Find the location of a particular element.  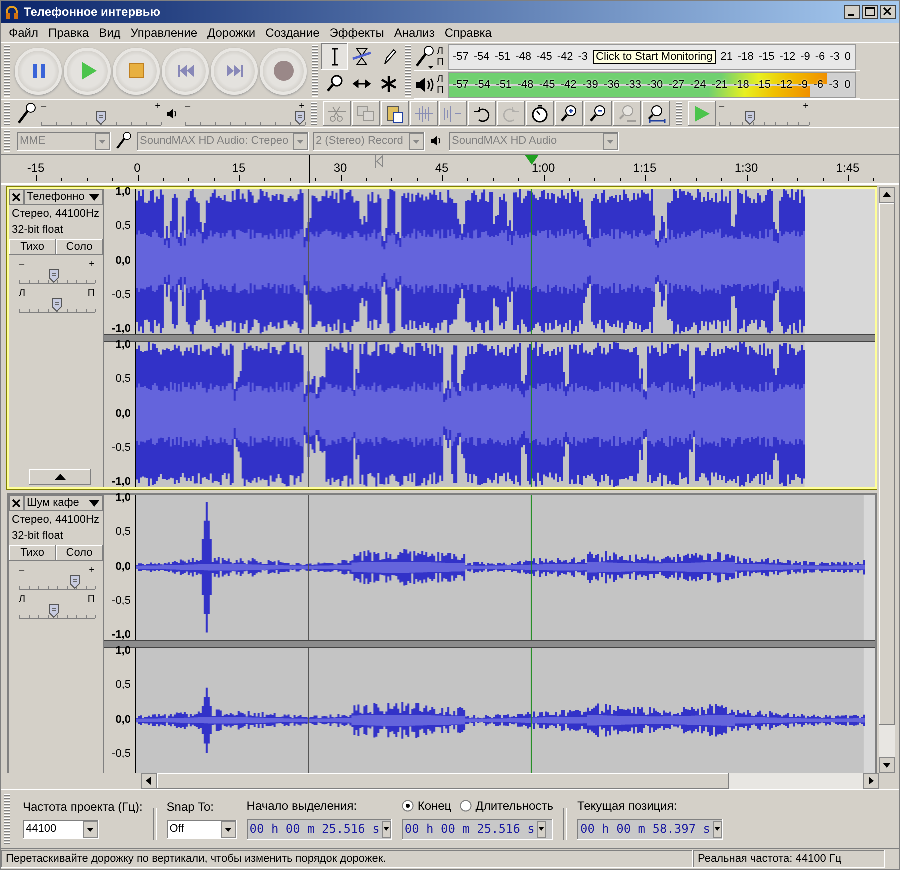

meter-scale-label: -18 is located at coordinates (746, 56).